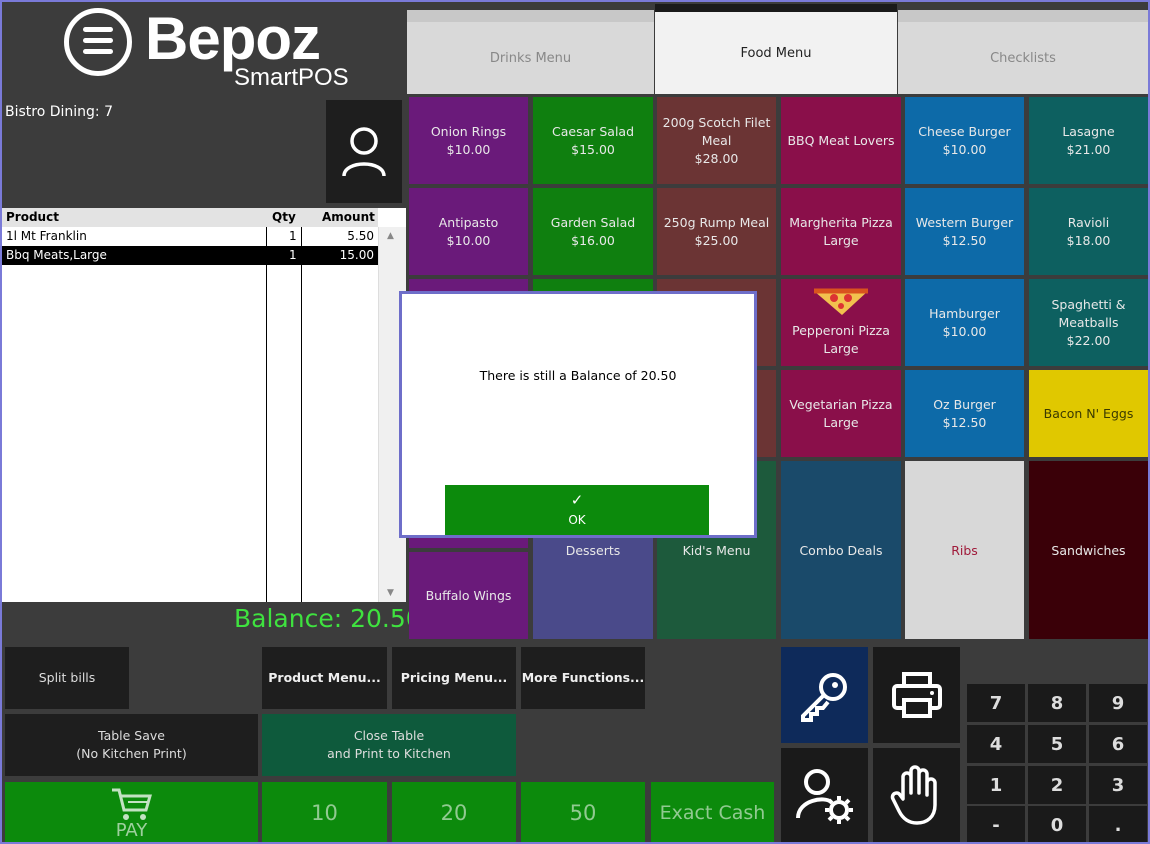 This screenshot has height=844, width=1150. I want to click on menu-icon, so click(98, 42).